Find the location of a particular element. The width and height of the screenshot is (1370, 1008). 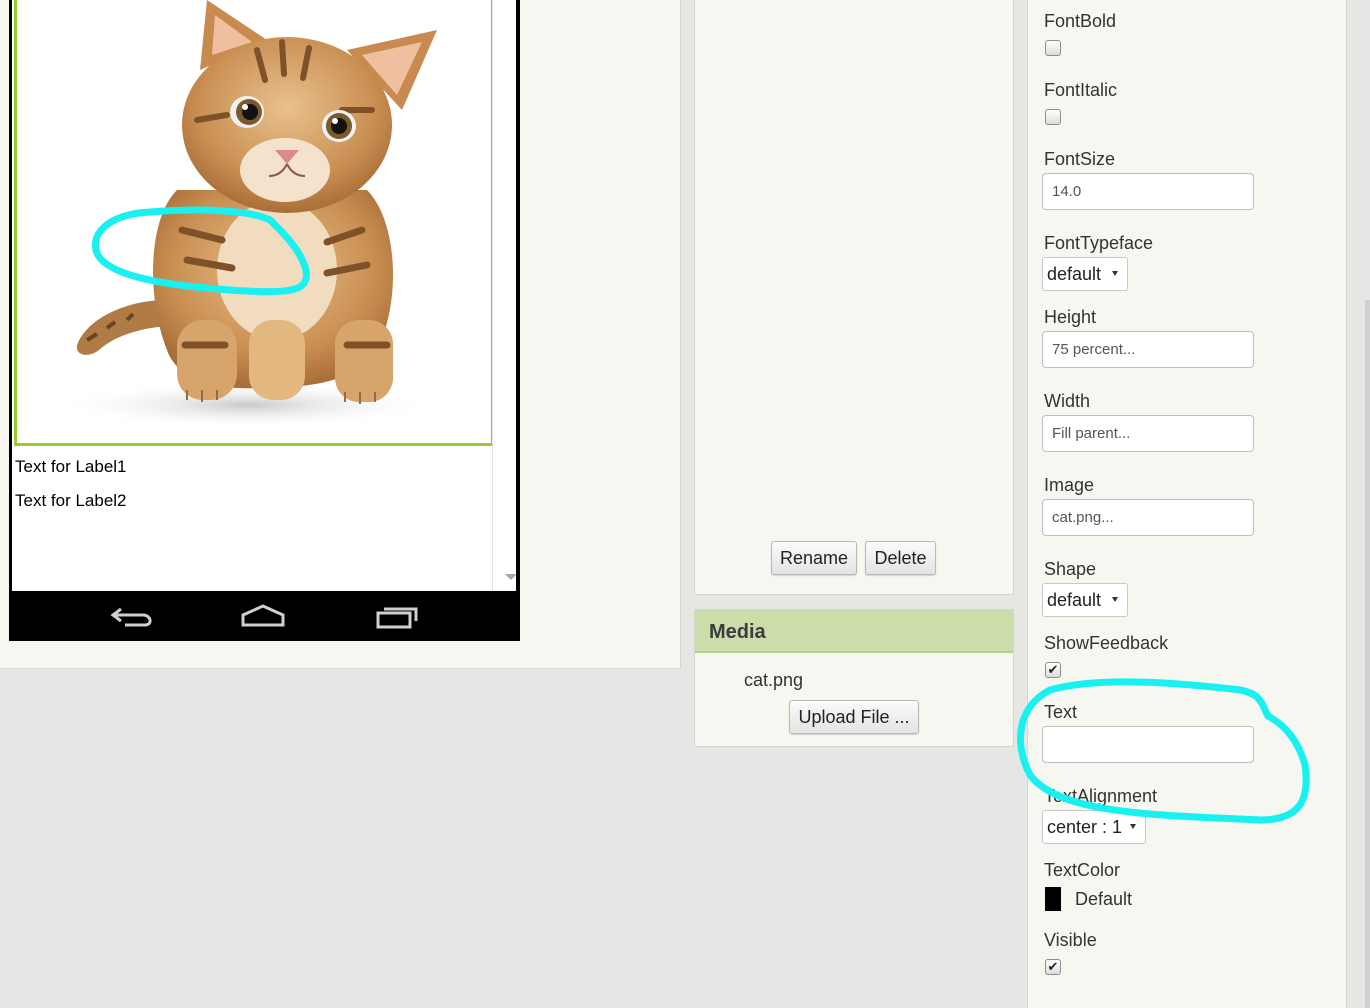

prop-label-shape: Shape is located at coordinates (1070, 569).